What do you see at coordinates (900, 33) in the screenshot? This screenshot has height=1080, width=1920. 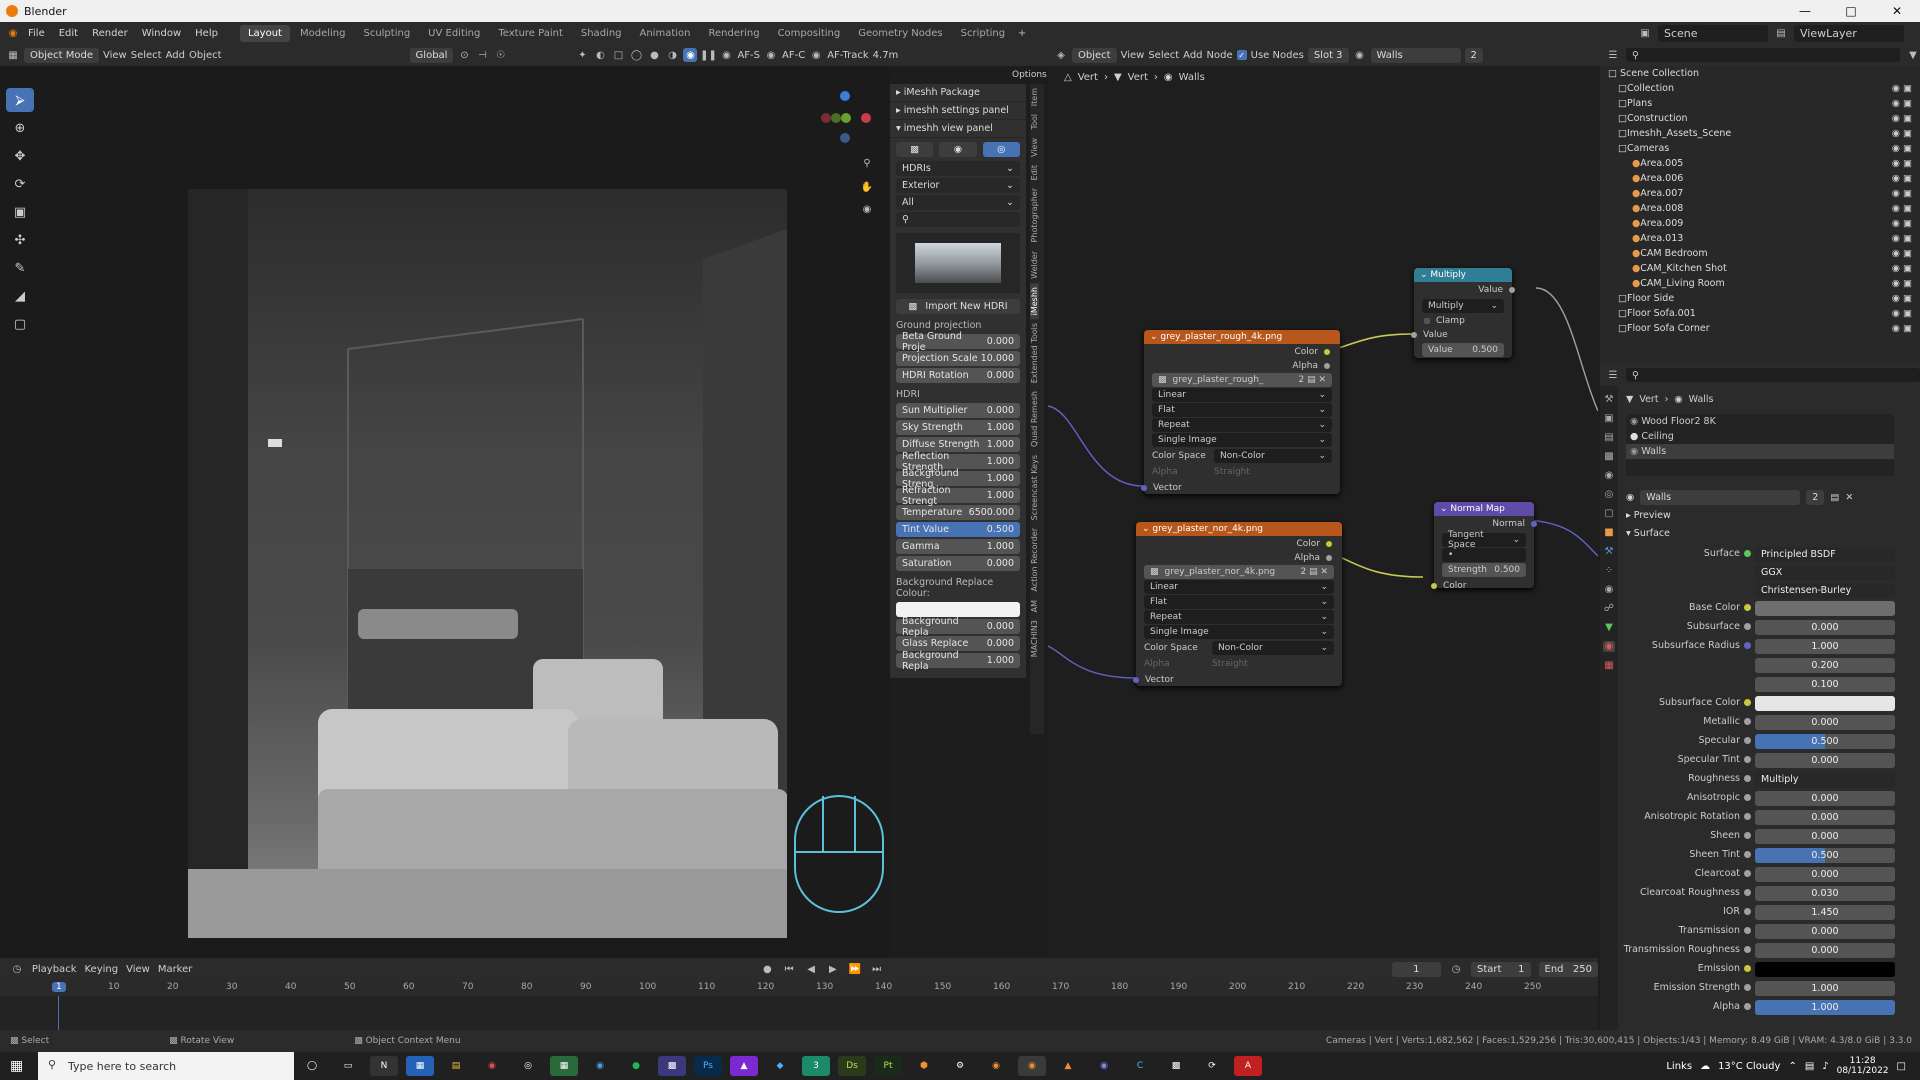 I see `tab-geometry-nodes: Geometry Nodes` at bounding box center [900, 33].